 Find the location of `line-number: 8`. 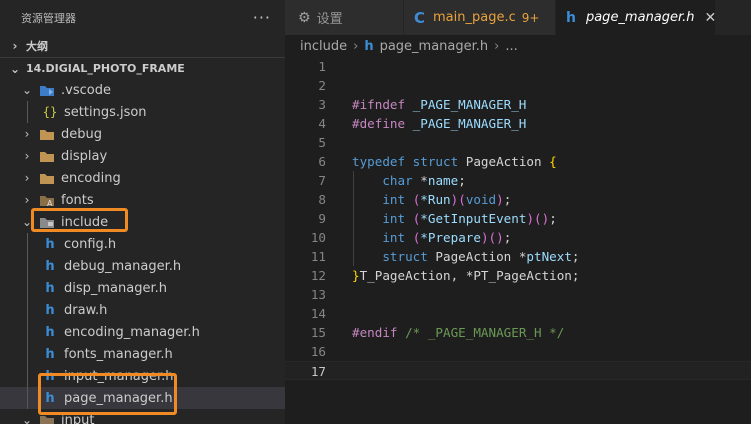

line-number: 8 is located at coordinates (322, 199).